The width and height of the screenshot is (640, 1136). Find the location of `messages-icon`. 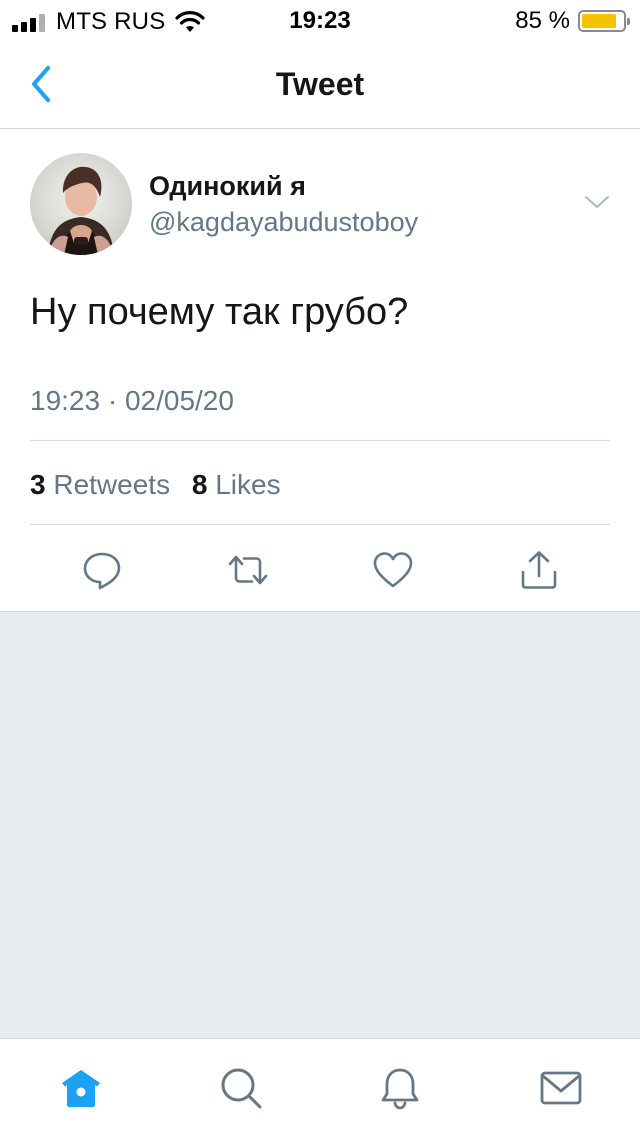

messages-icon is located at coordinates (561, 1088).